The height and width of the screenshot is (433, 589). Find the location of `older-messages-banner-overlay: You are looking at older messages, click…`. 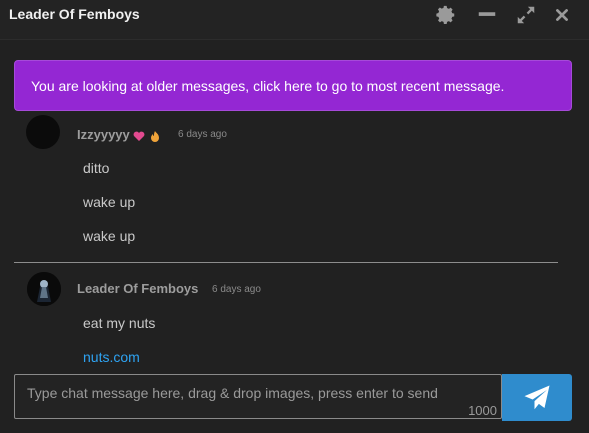

older-messages-banner-overlay: You are looking at older messages, click… is located at coordinates (293, 85).